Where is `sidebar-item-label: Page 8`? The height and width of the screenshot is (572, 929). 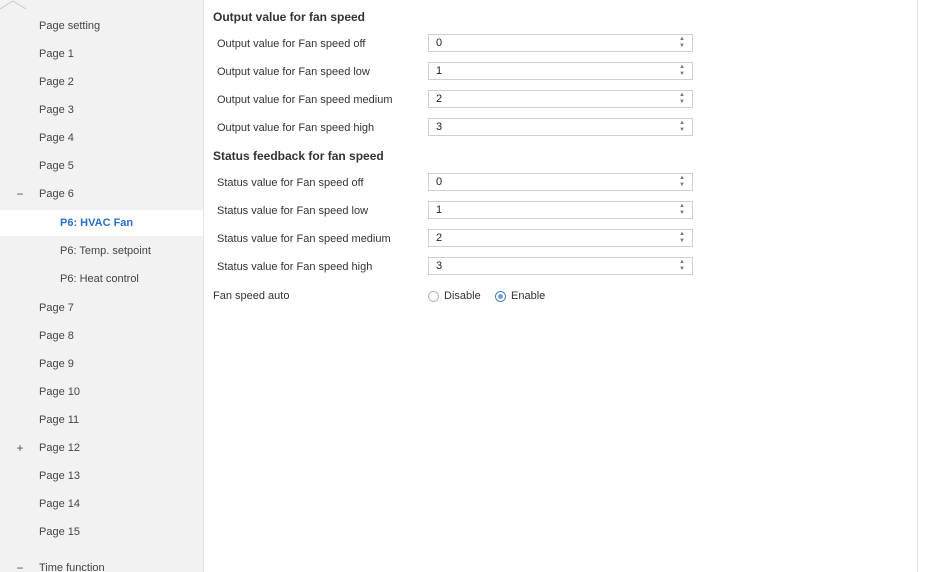
sidebar-item-label: Page 8 is located at coordinates (56, 336).